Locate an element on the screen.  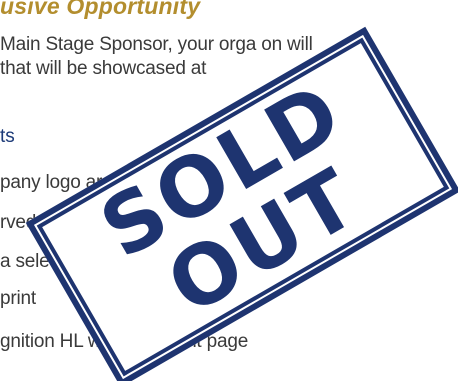
opportunity-heading: usive Opportunity is located at coordinates (100, 9).